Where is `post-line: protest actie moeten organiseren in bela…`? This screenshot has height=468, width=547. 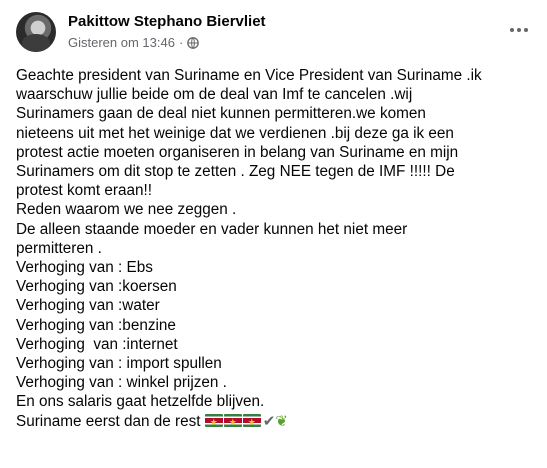 post-line: protest actie moeten organiseren in bela… is located at coordinates (237, 152).